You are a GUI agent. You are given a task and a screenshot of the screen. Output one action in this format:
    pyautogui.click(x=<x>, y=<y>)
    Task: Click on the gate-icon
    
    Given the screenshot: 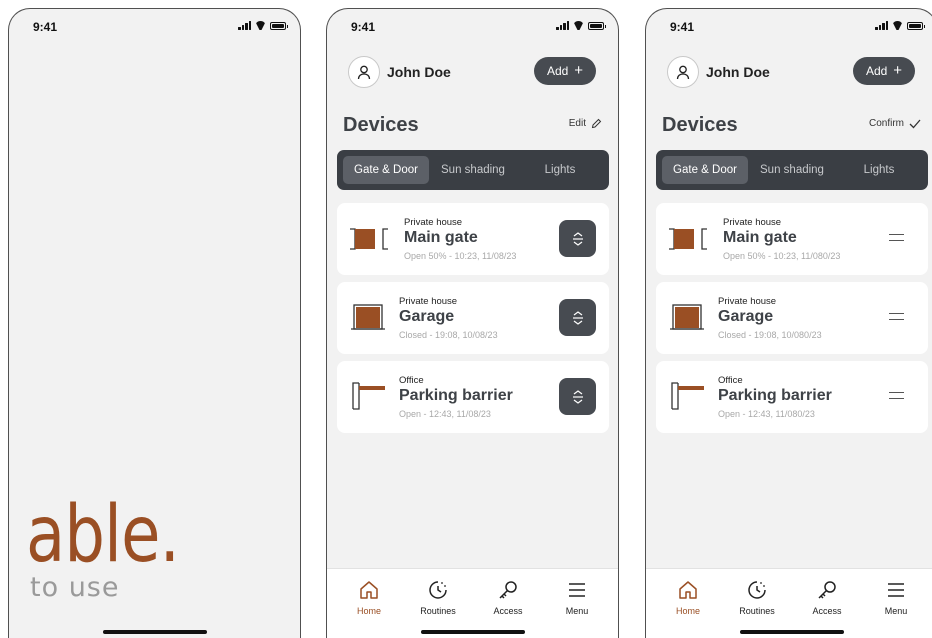 What is the action you would take?
    pyautogui.click(x=688, y=239)
    